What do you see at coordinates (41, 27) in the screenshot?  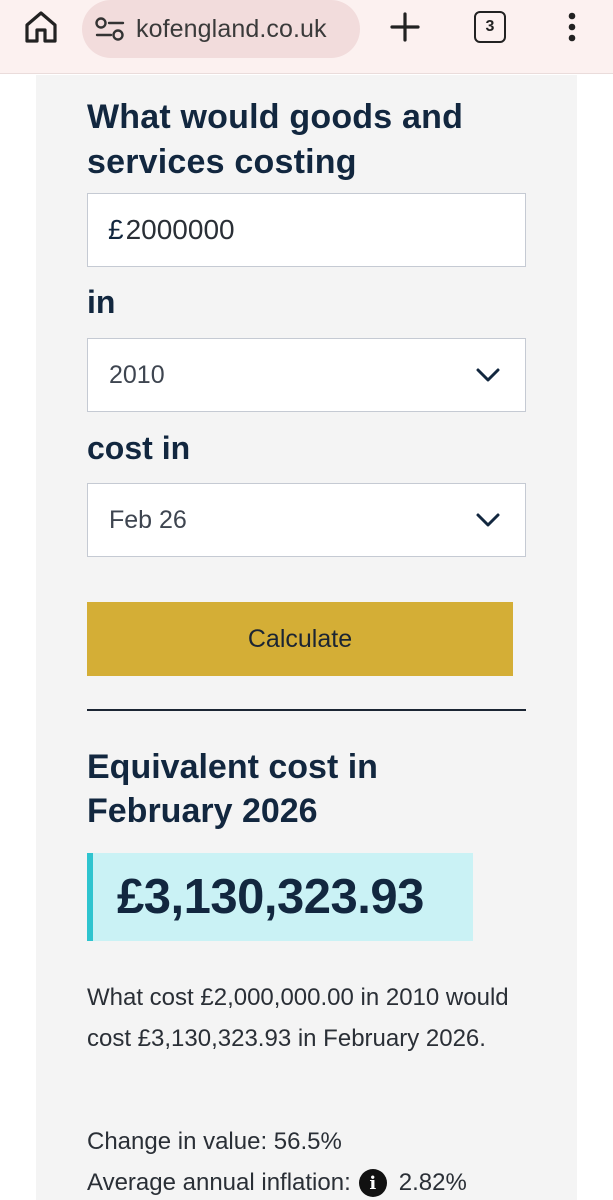 I see `home-icon` at bounding box center [41, 27].